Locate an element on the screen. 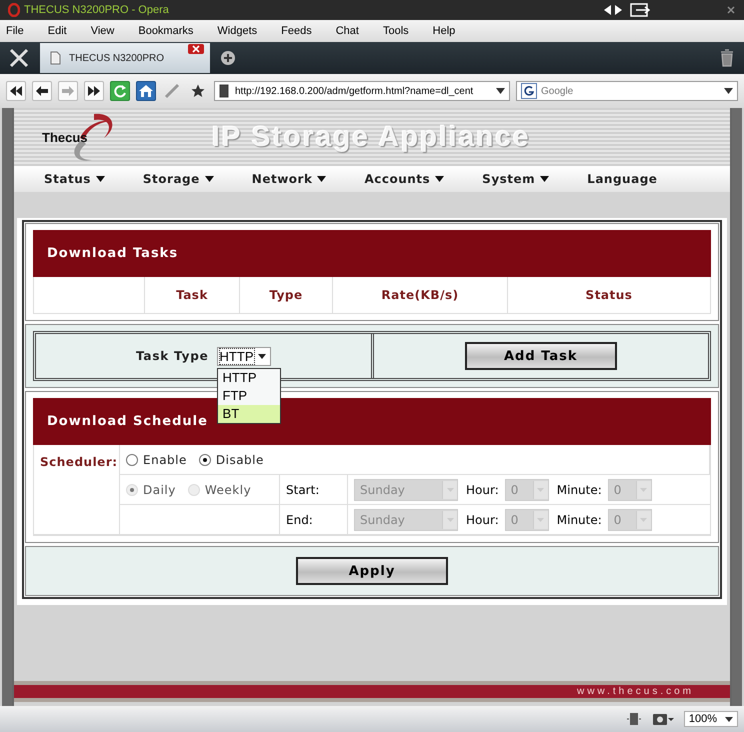 Image resolution: width=744 pixels, height=732 pixels. nav-menu-item: Accounts is located at coordinates (404, 179).